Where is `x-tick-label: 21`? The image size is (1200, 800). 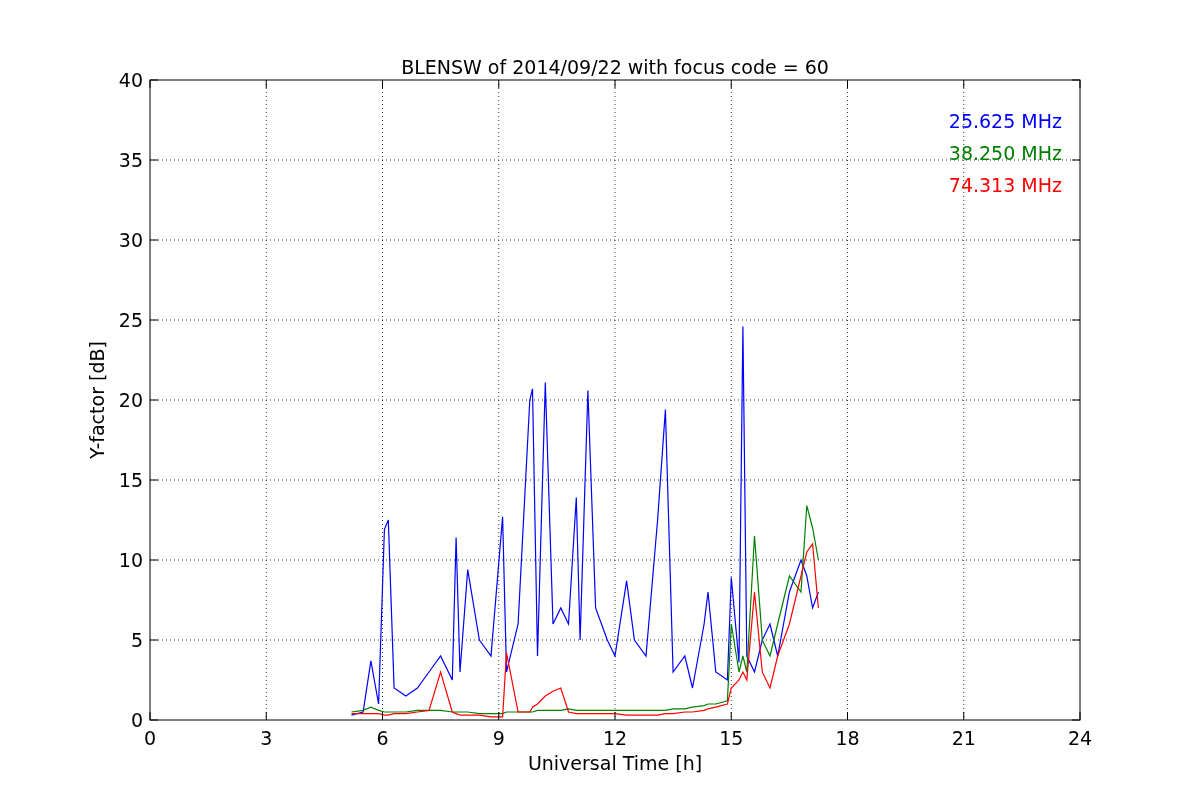 x-tick-label: 21 is located at coordinates (963, 738).